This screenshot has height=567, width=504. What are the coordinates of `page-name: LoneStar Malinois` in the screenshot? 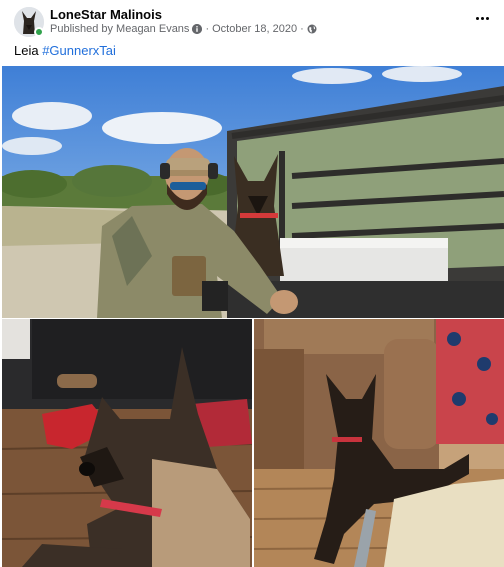 It's located at (106, 14).